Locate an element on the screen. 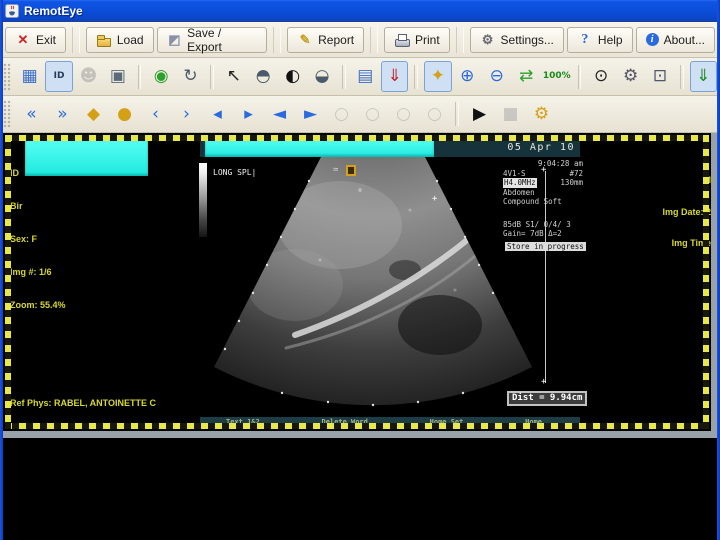 Image resolution: width=720 pixels, height=540 pixels. zoom-100-button: 100% is located at coordinates (557, 76).